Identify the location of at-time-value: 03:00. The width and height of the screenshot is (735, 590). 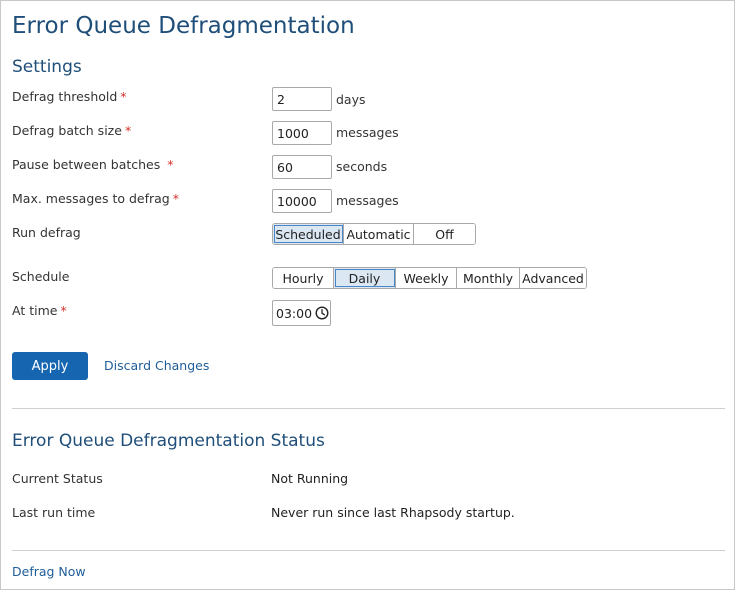
(294, 313).